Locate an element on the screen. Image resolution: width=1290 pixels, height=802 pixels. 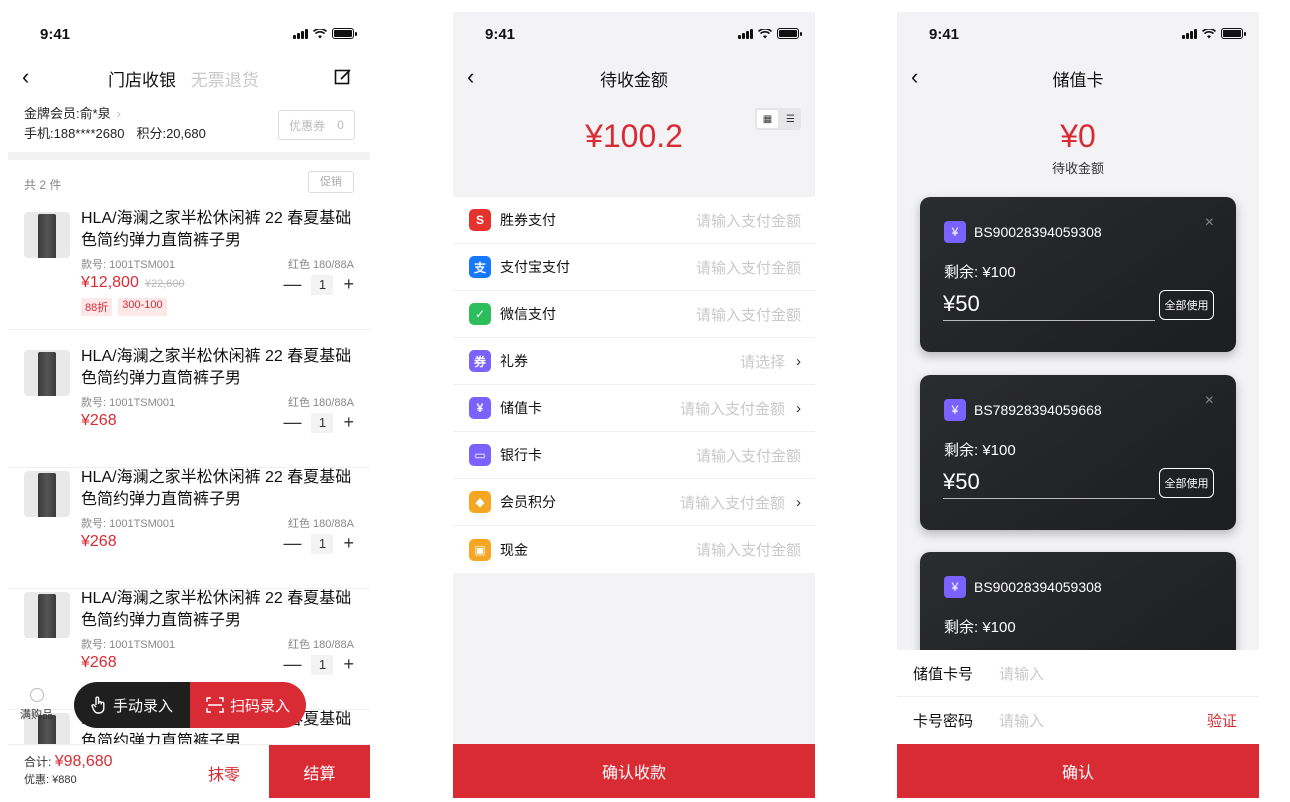
pending-amount: ¥100.2 is located at coordinates (634, 136).